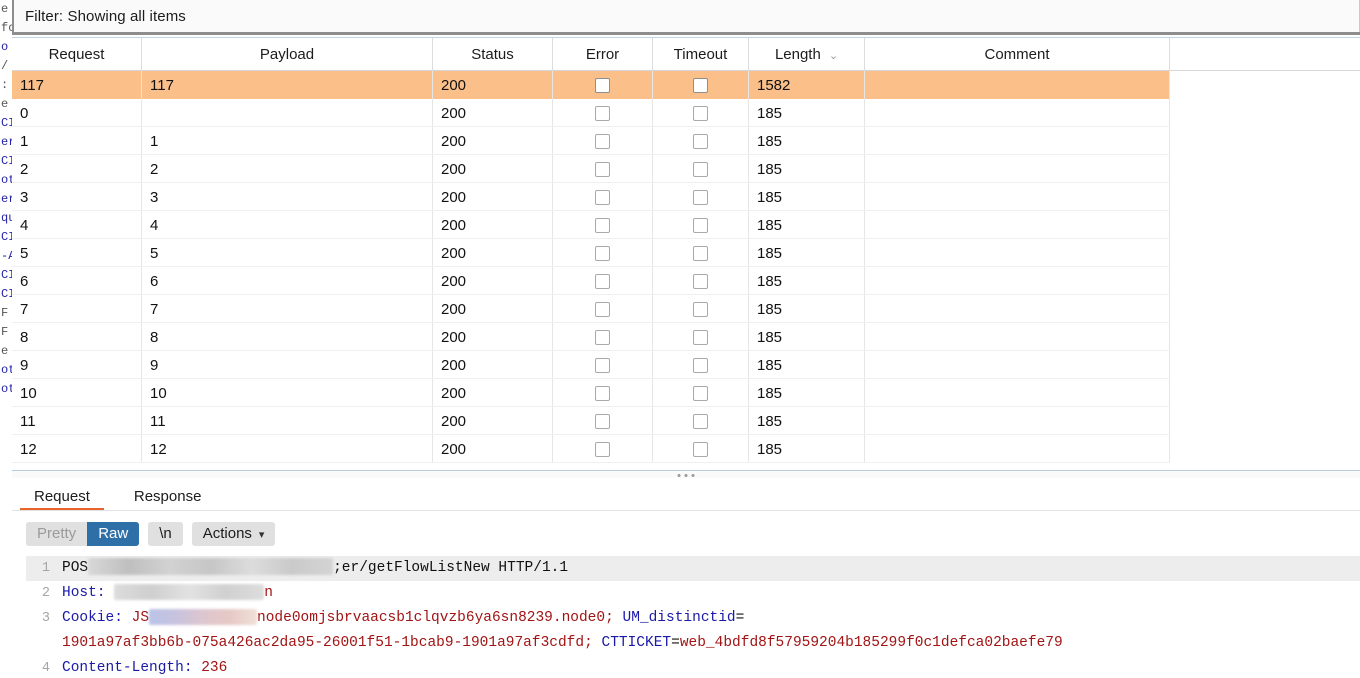  I want to click on column-header-timeout: Timeout, so click(701, 54).